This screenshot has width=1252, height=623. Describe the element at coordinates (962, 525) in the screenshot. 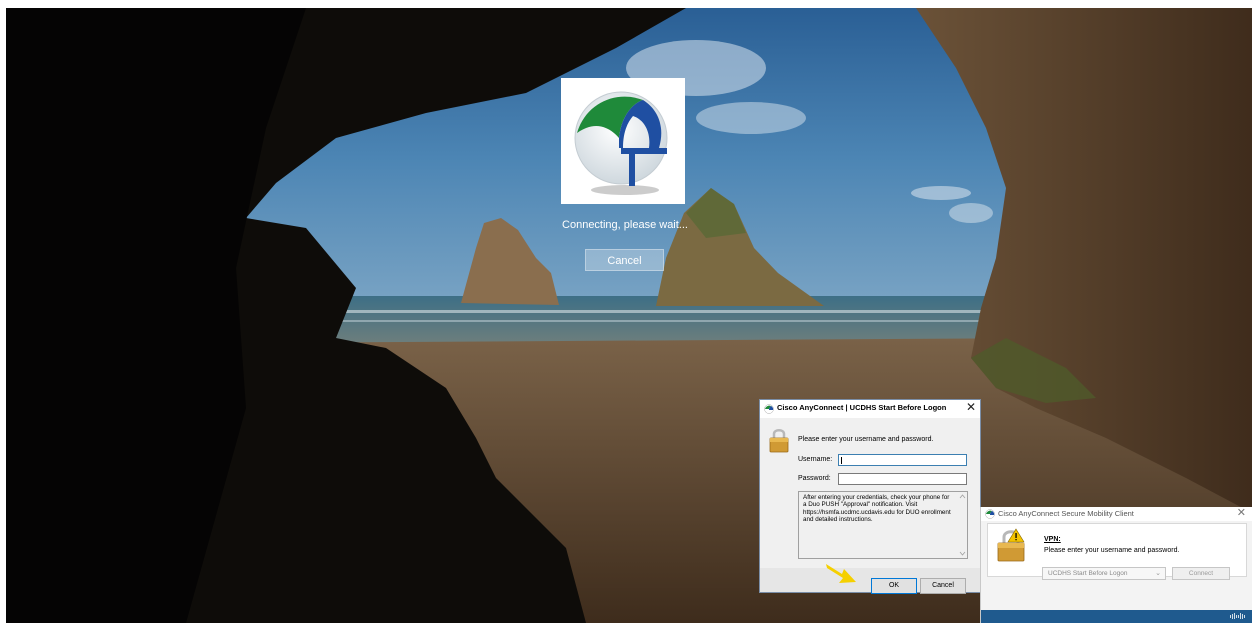

I see `message-scrollbar` at that location.